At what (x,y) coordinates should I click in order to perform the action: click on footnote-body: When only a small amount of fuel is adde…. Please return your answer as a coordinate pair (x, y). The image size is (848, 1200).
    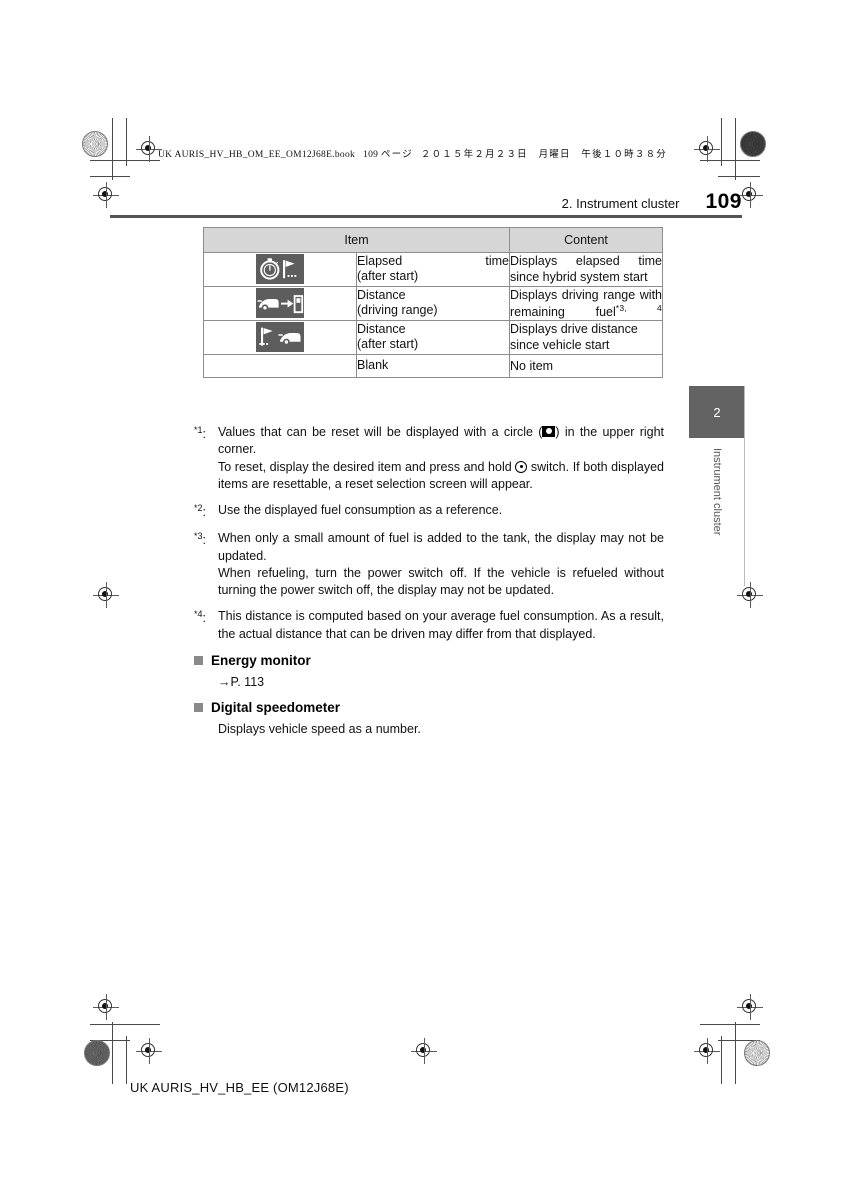
    Looking at the image, I should click on (441, 564).